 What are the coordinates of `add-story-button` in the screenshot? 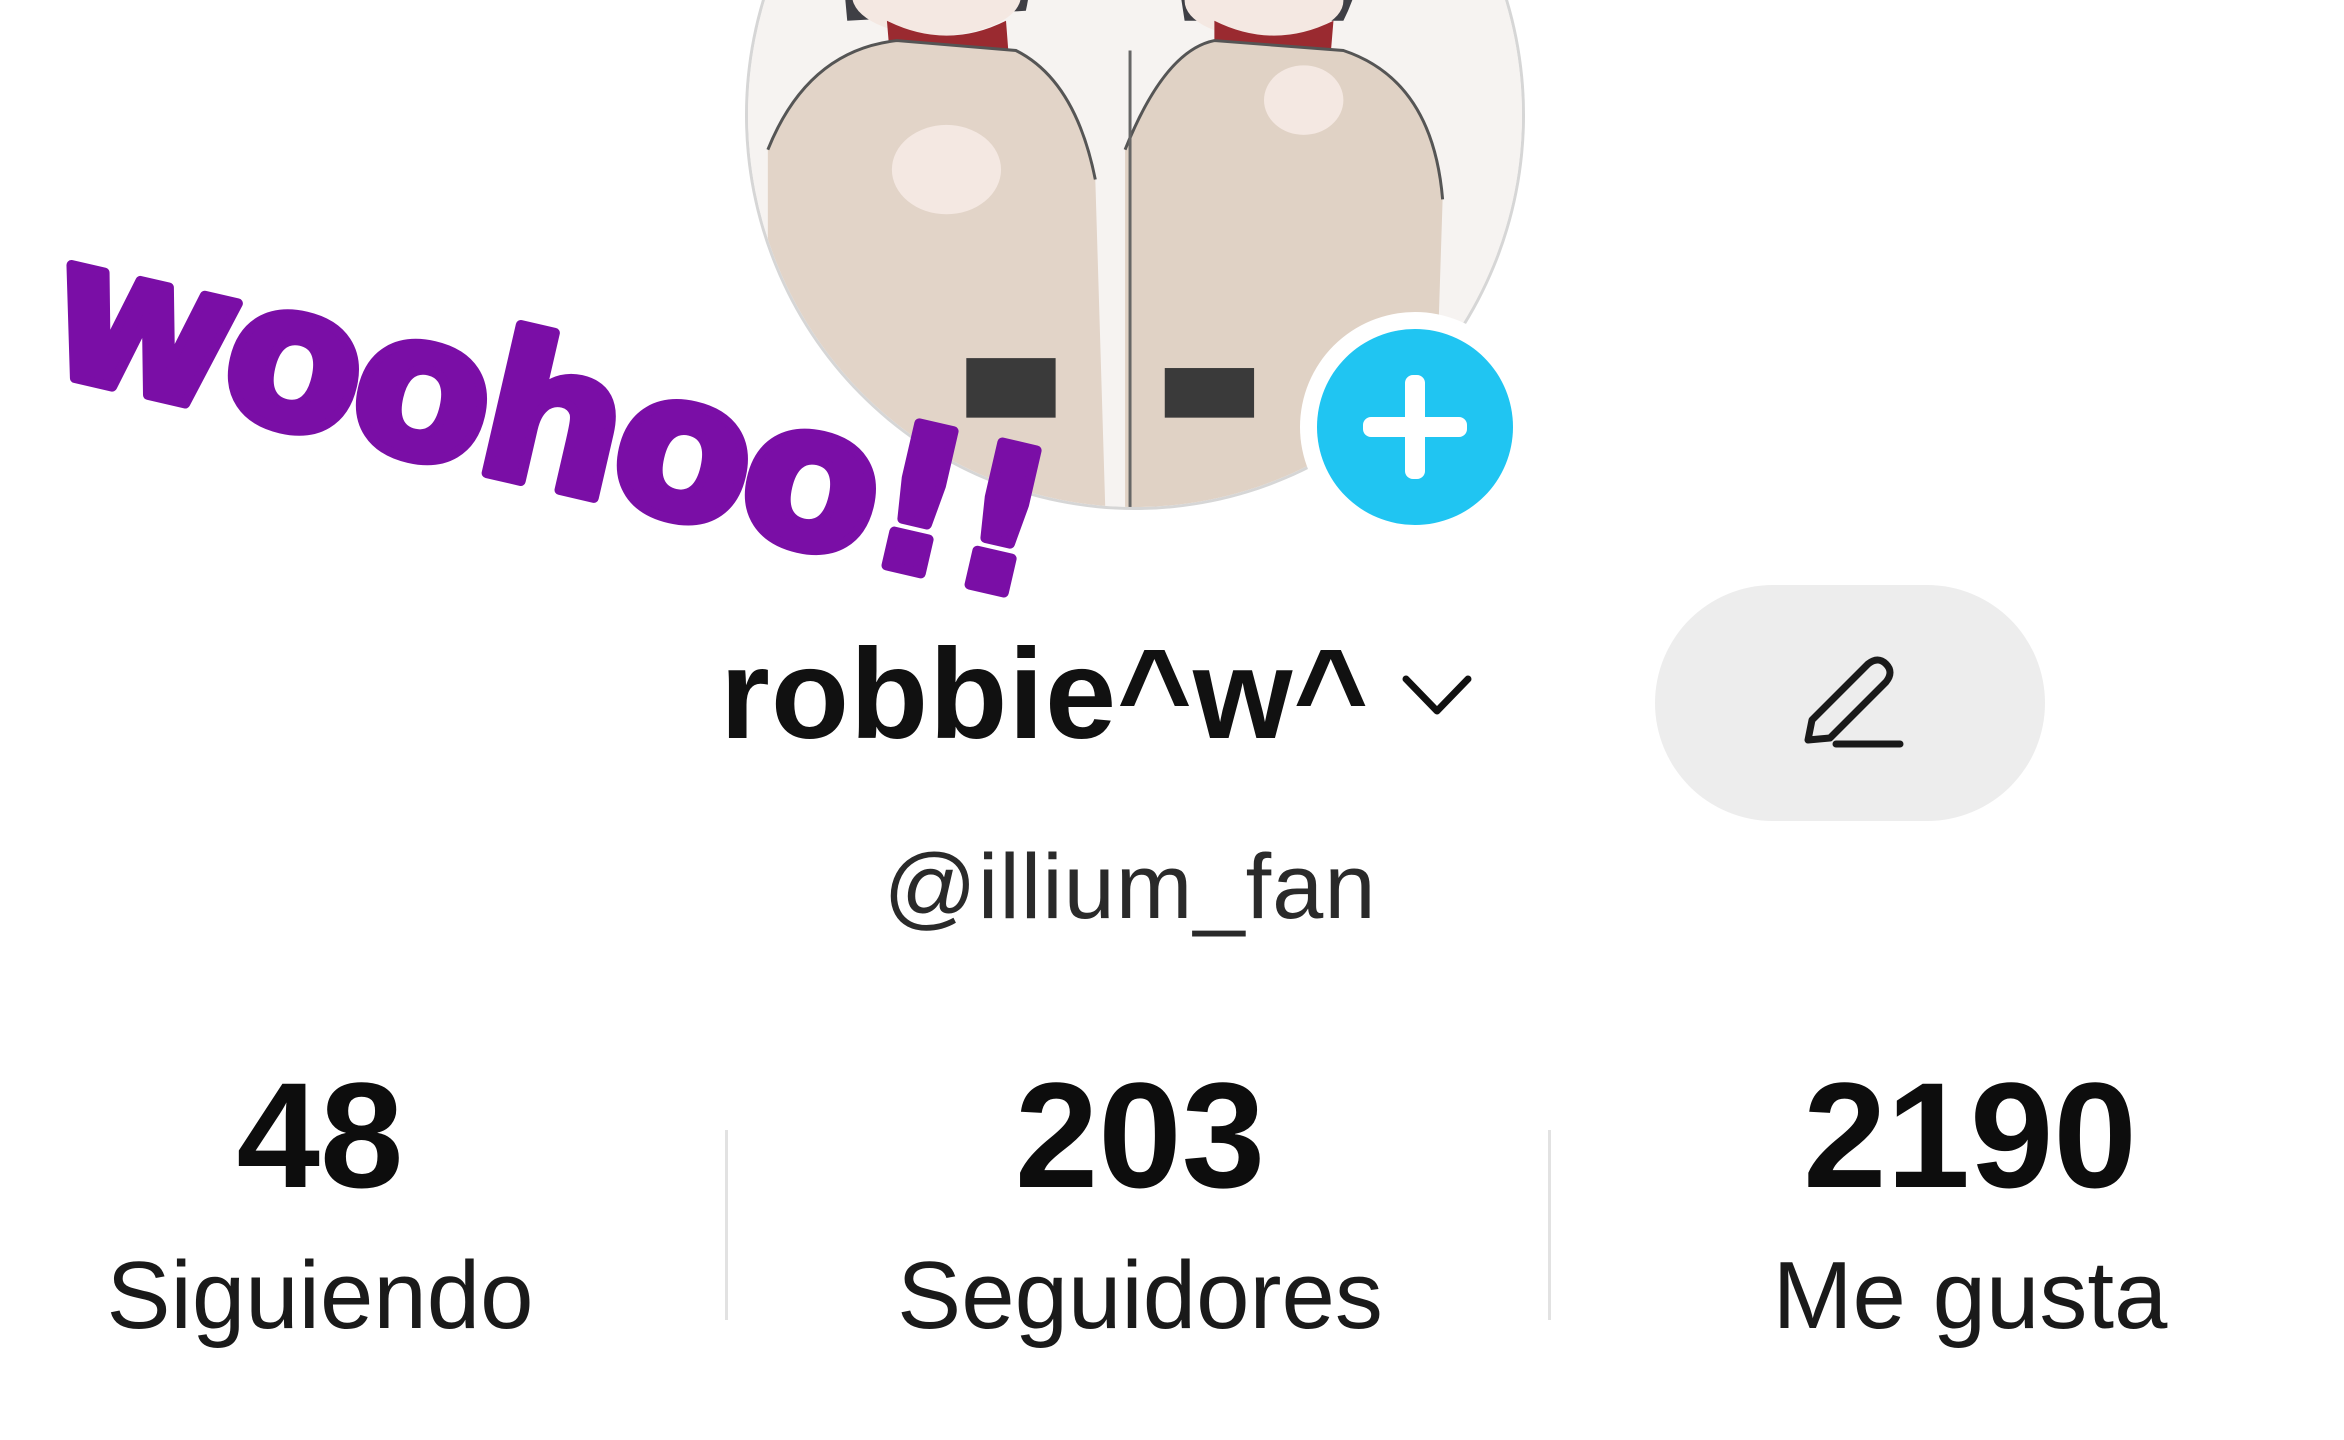 It's located at (1415, 427).